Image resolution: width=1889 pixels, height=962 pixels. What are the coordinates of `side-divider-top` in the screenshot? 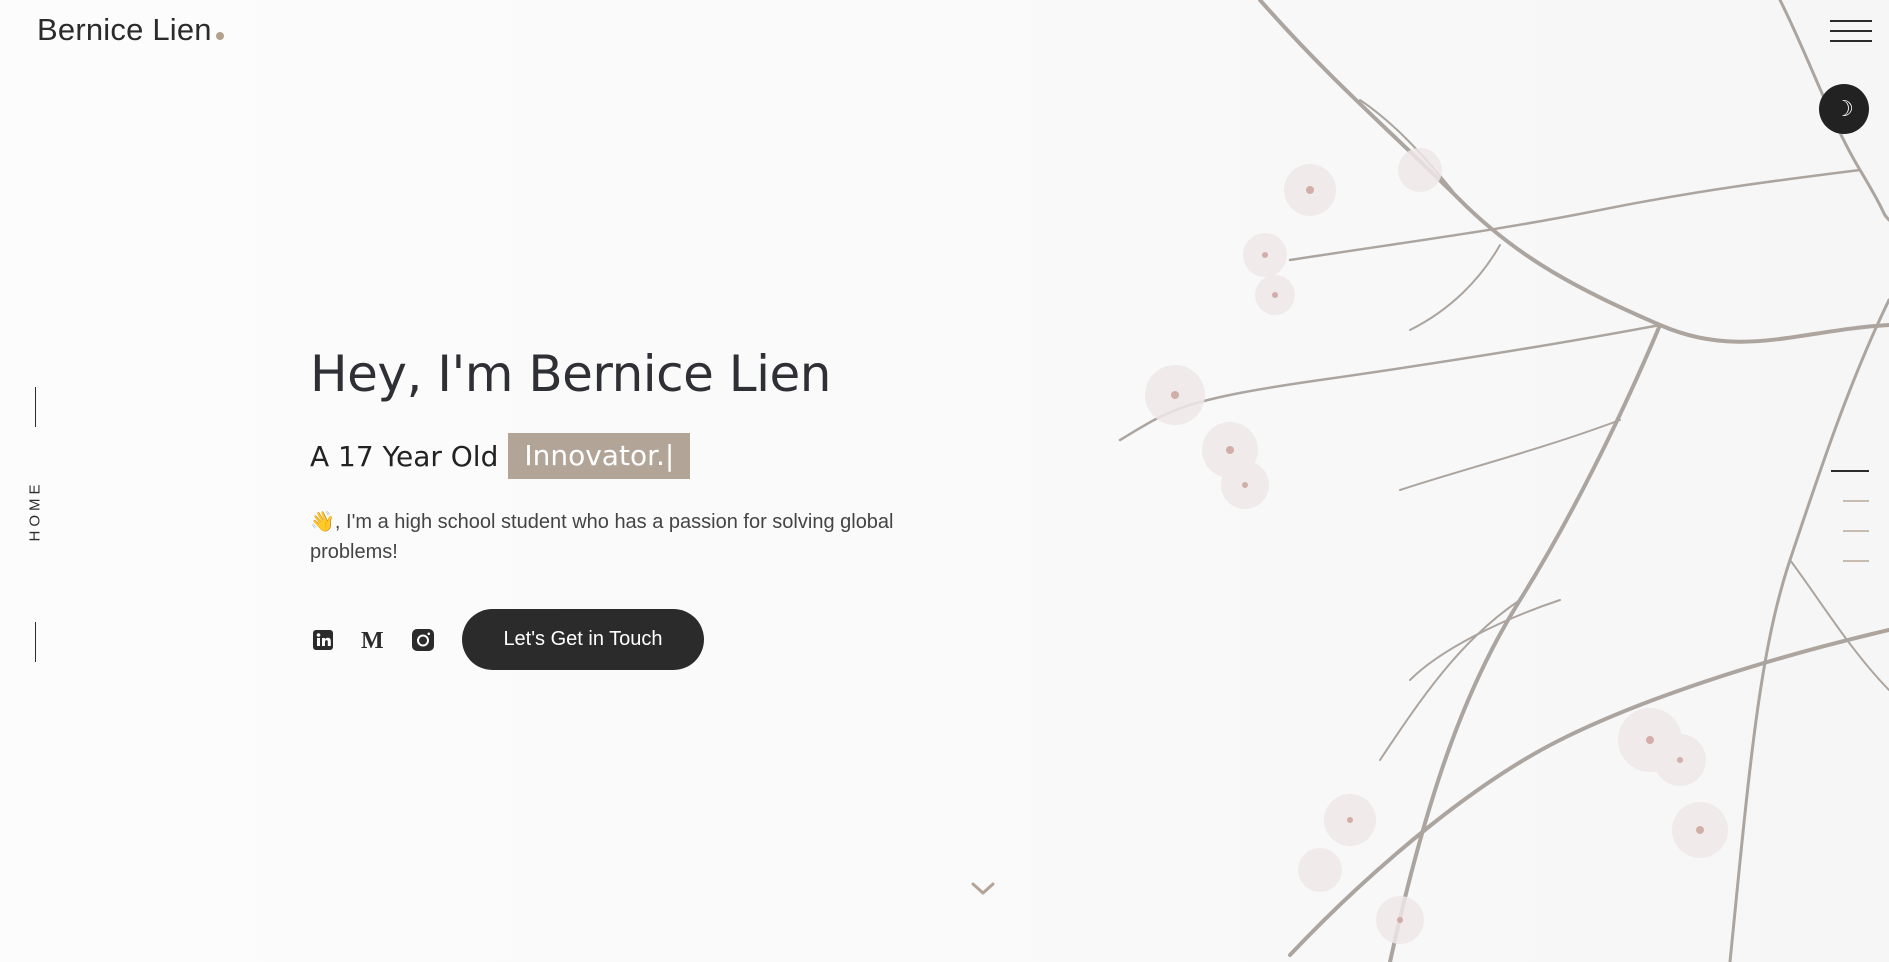 It's located at (35, 407).